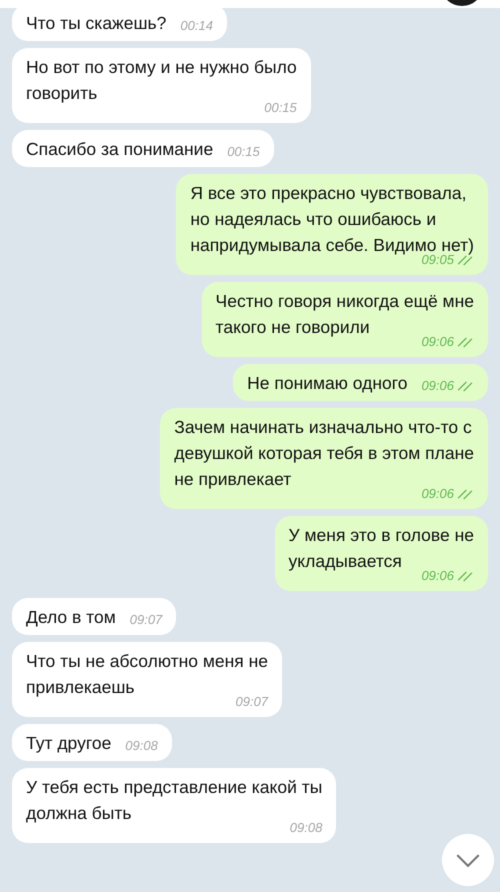  Describe the element at coordinates (437, 260) in the screenshot. I see `message-time: 09:05` at that location.